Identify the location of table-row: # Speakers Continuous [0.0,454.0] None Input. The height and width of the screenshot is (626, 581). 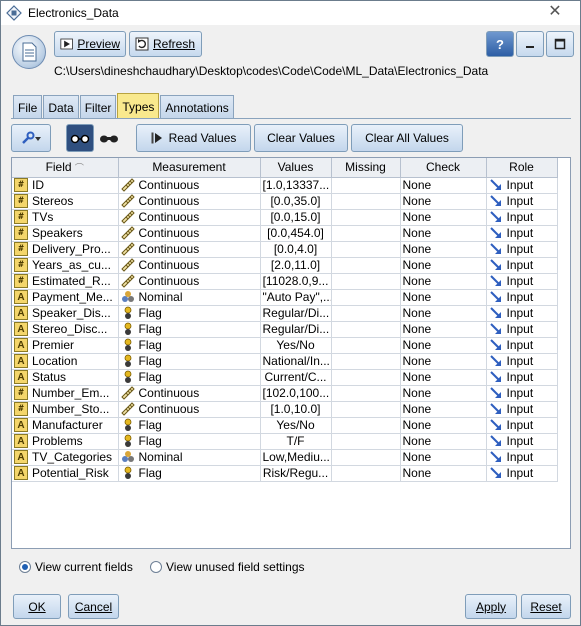
(285, 233).